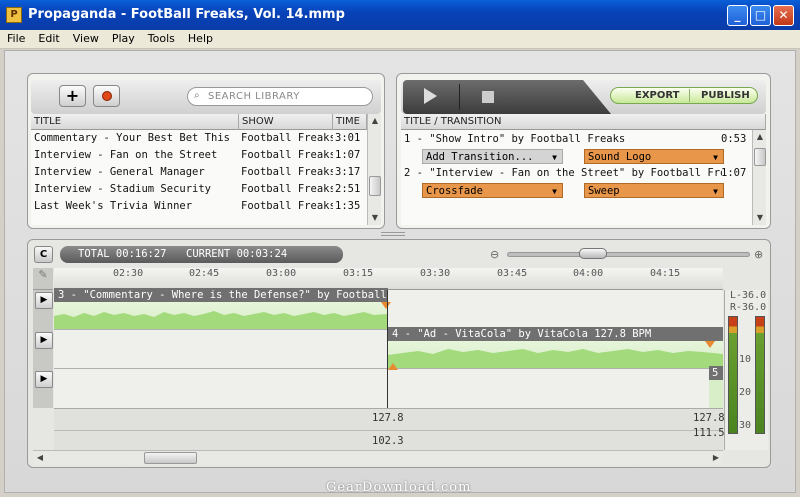 The image size is (800, 497). What do you see at coordinates (430, 96) in the screenshot?
I see `play-icon` at bounding box center [430, 96].